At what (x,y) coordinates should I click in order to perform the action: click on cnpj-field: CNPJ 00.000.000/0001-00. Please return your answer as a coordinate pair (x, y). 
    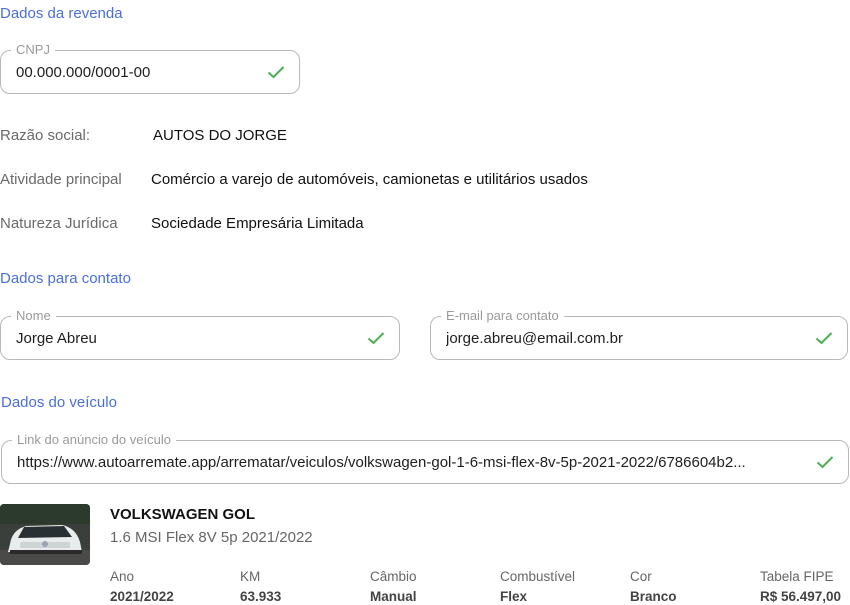
    Looking at the image, I should click on (150, 68).